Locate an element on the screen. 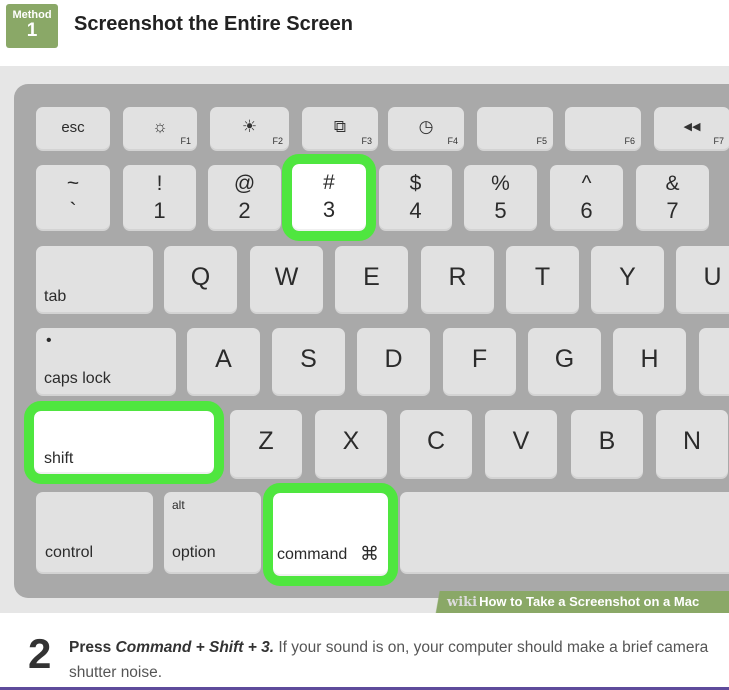 The height and width of the screenshot is (690, 729). key-b: B is located at coordinates (607, 444).